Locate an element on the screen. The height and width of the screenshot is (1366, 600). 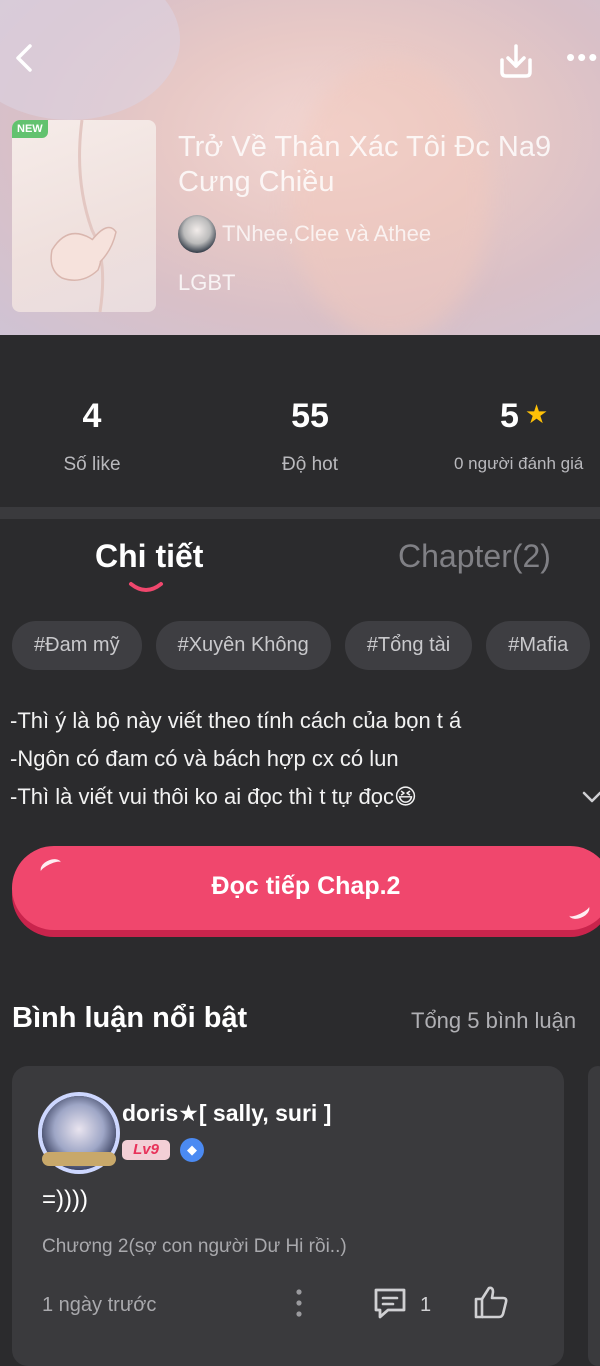
stat-likes-label: Số like is located at coordinates (92, 464).